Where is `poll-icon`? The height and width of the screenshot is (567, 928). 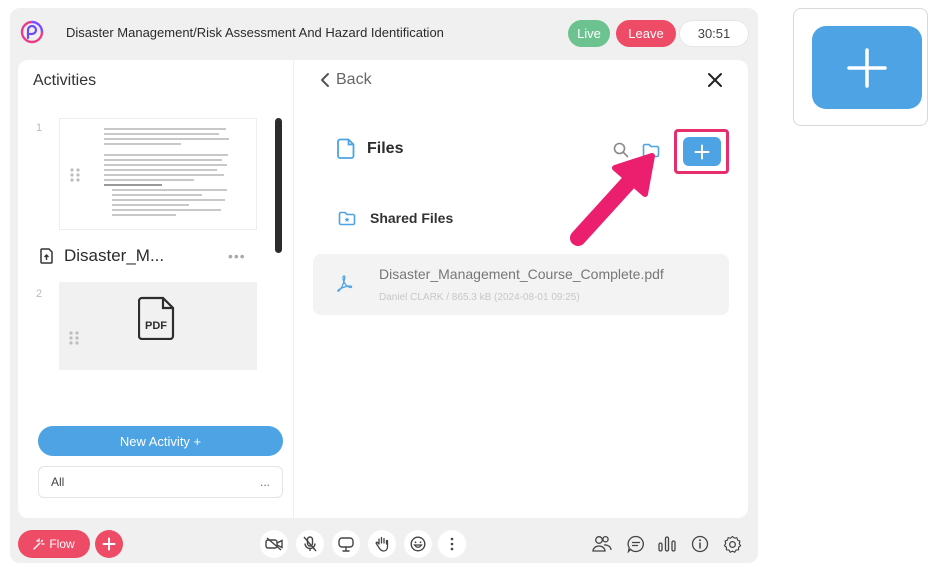 poll-icon is located at coordinates (667, 544).